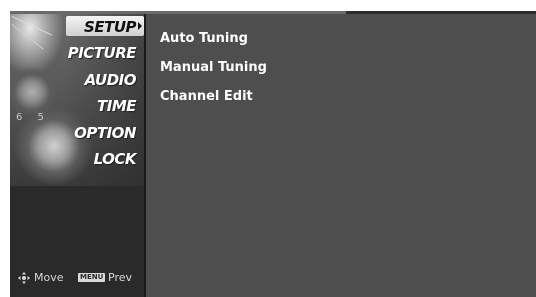  What do you see at coordinates (102, 53) in the screenshot?
I see `menu-item-picture: PICTURE` at bounding box center [102, 53].